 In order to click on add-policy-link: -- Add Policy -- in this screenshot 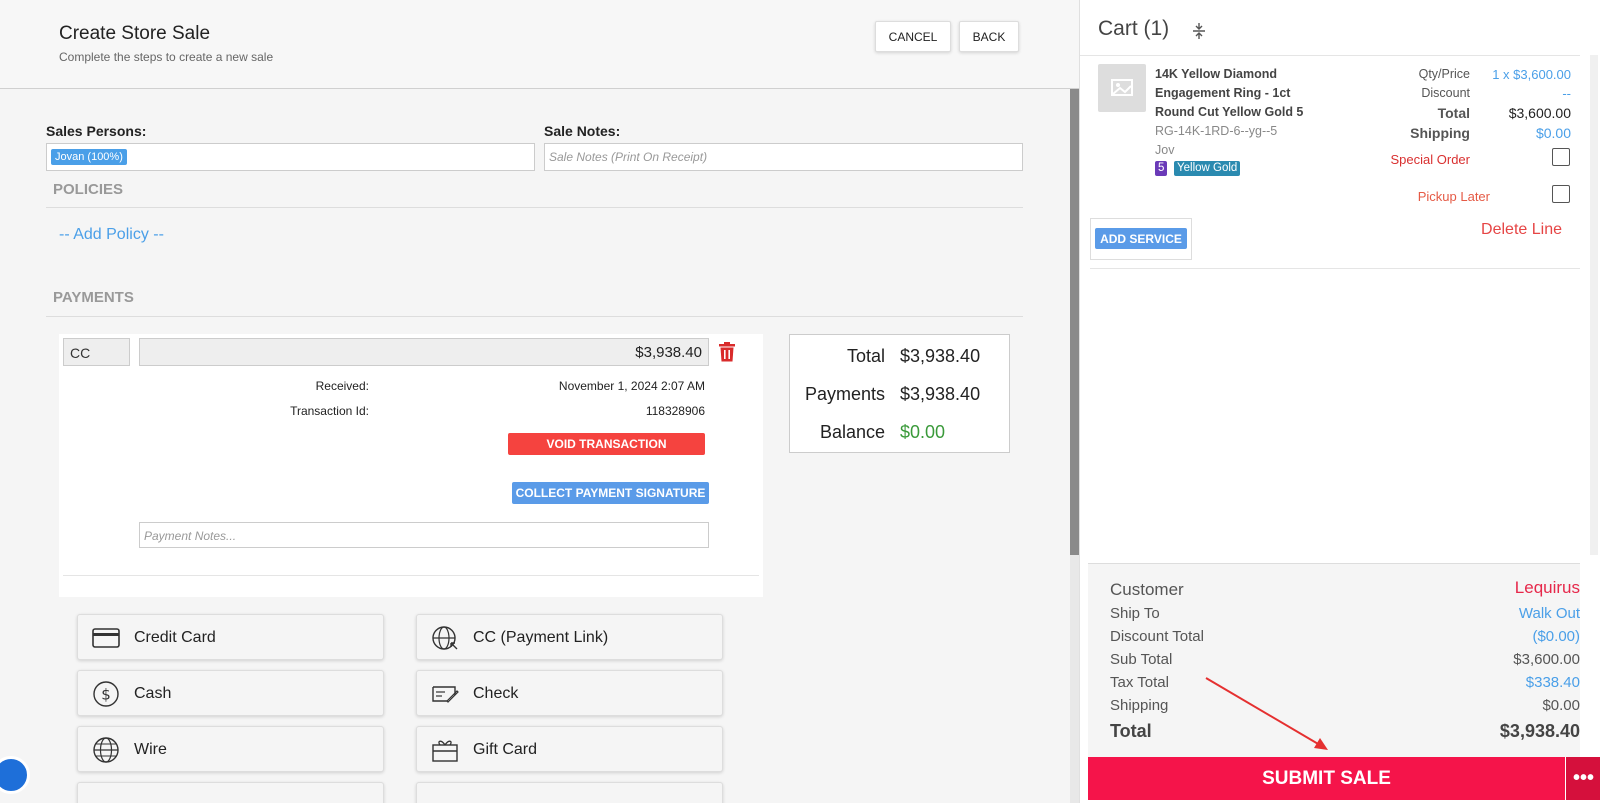, I will do `click(111, 235)`.